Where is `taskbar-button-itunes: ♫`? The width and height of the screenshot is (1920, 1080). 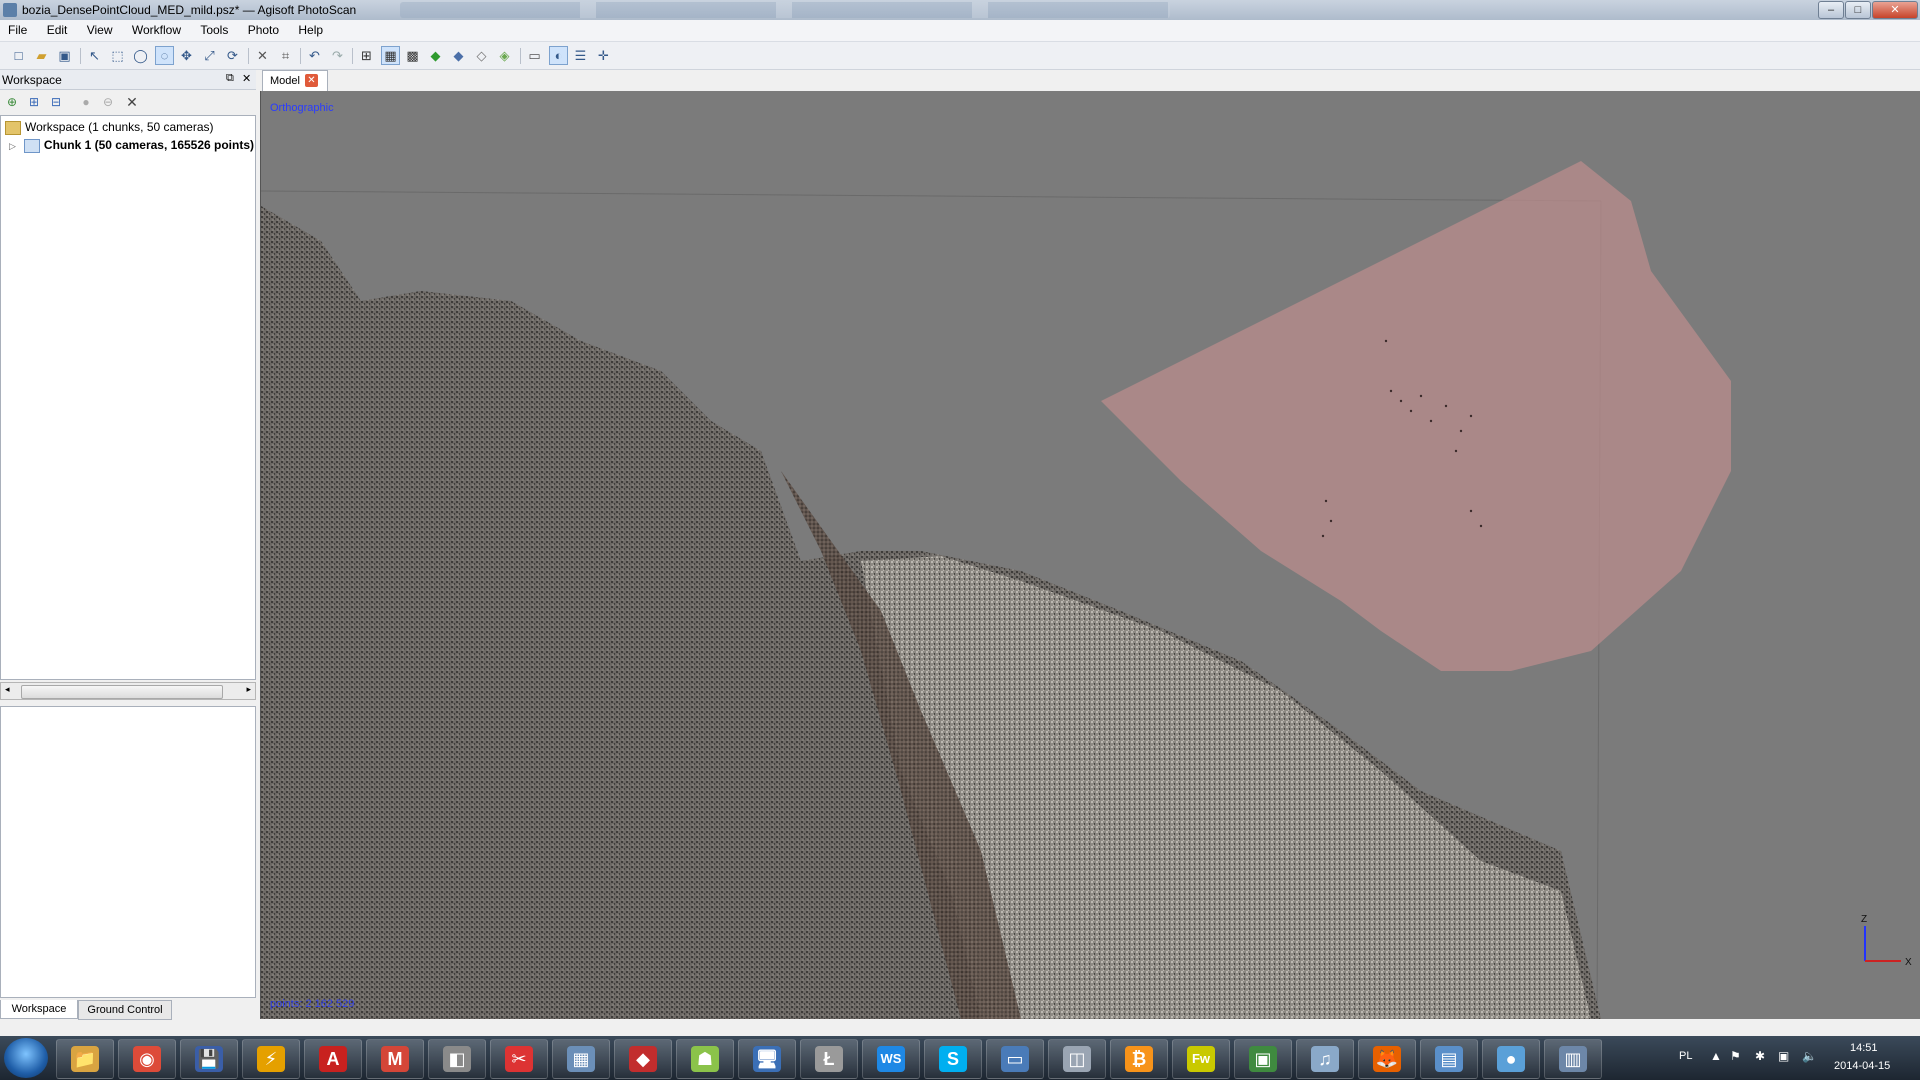
taskbar-button-itunes: ♫ is located at coordinates (1325, 1059).